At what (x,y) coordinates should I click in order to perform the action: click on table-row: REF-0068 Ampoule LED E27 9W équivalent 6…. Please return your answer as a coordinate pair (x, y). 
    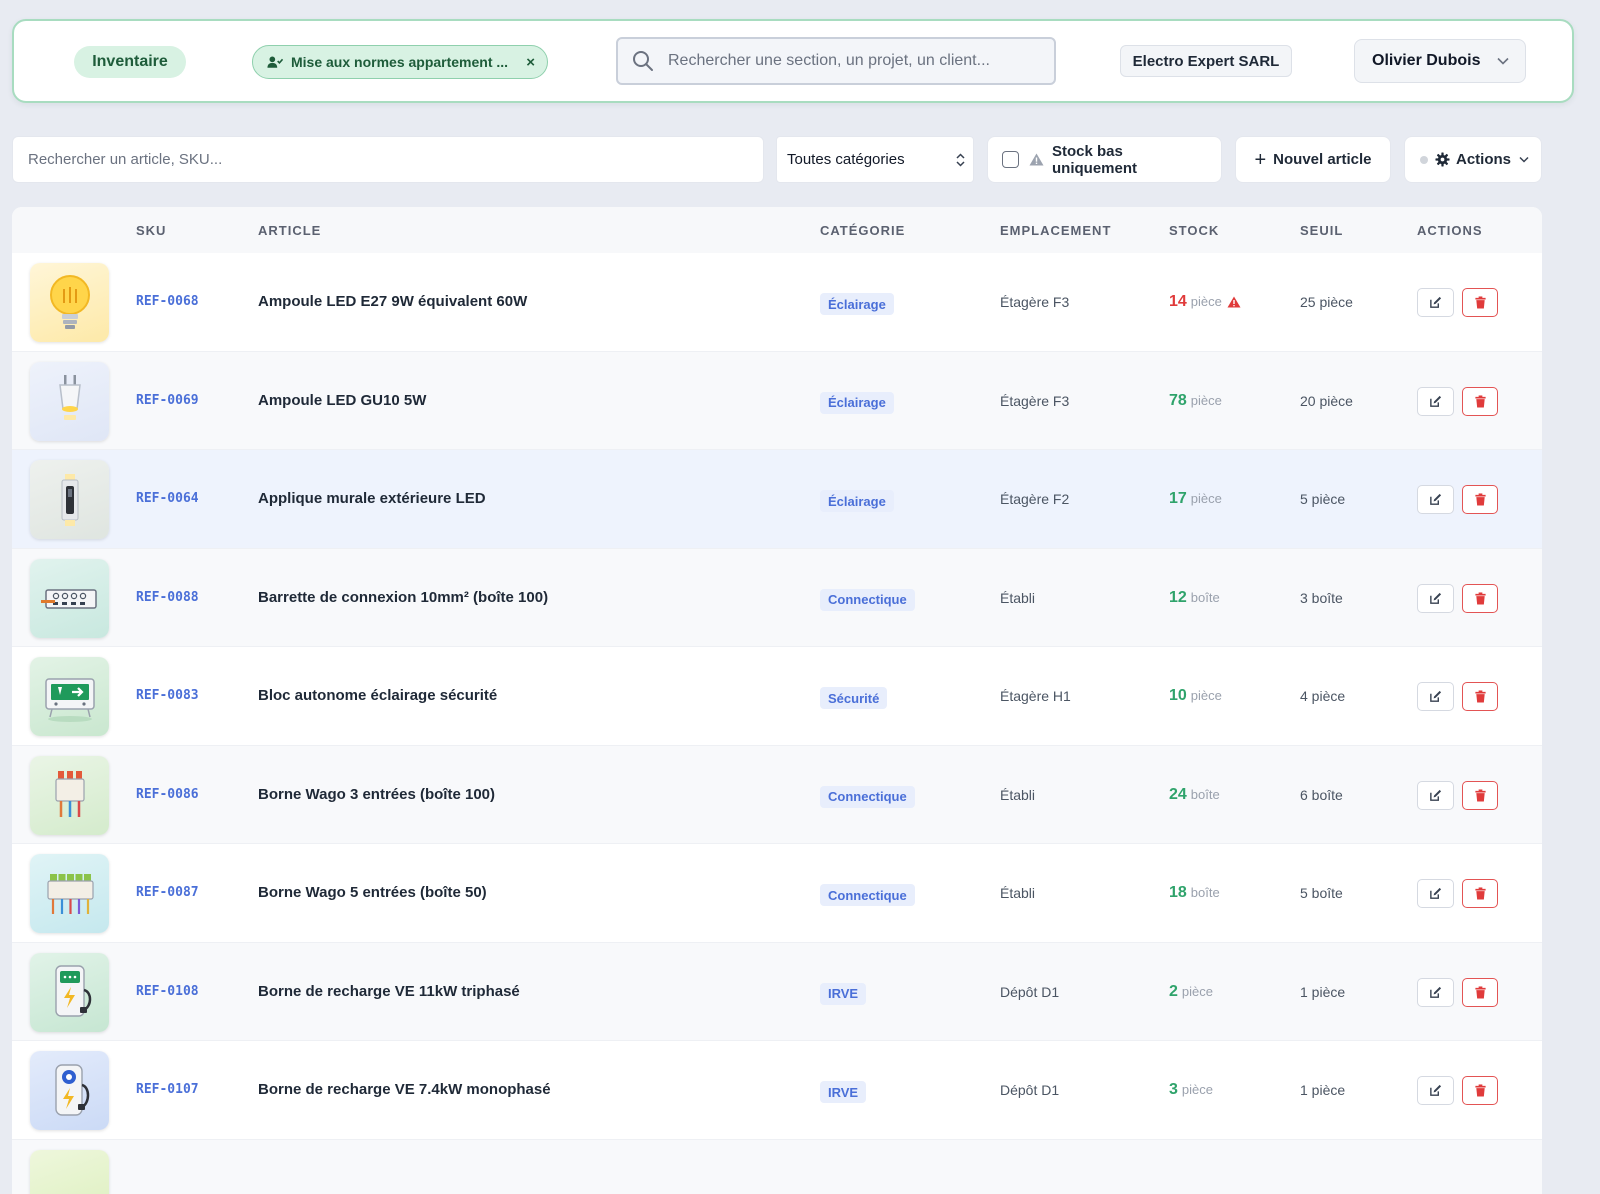
    Looking at the image, I should click on (777, 302).